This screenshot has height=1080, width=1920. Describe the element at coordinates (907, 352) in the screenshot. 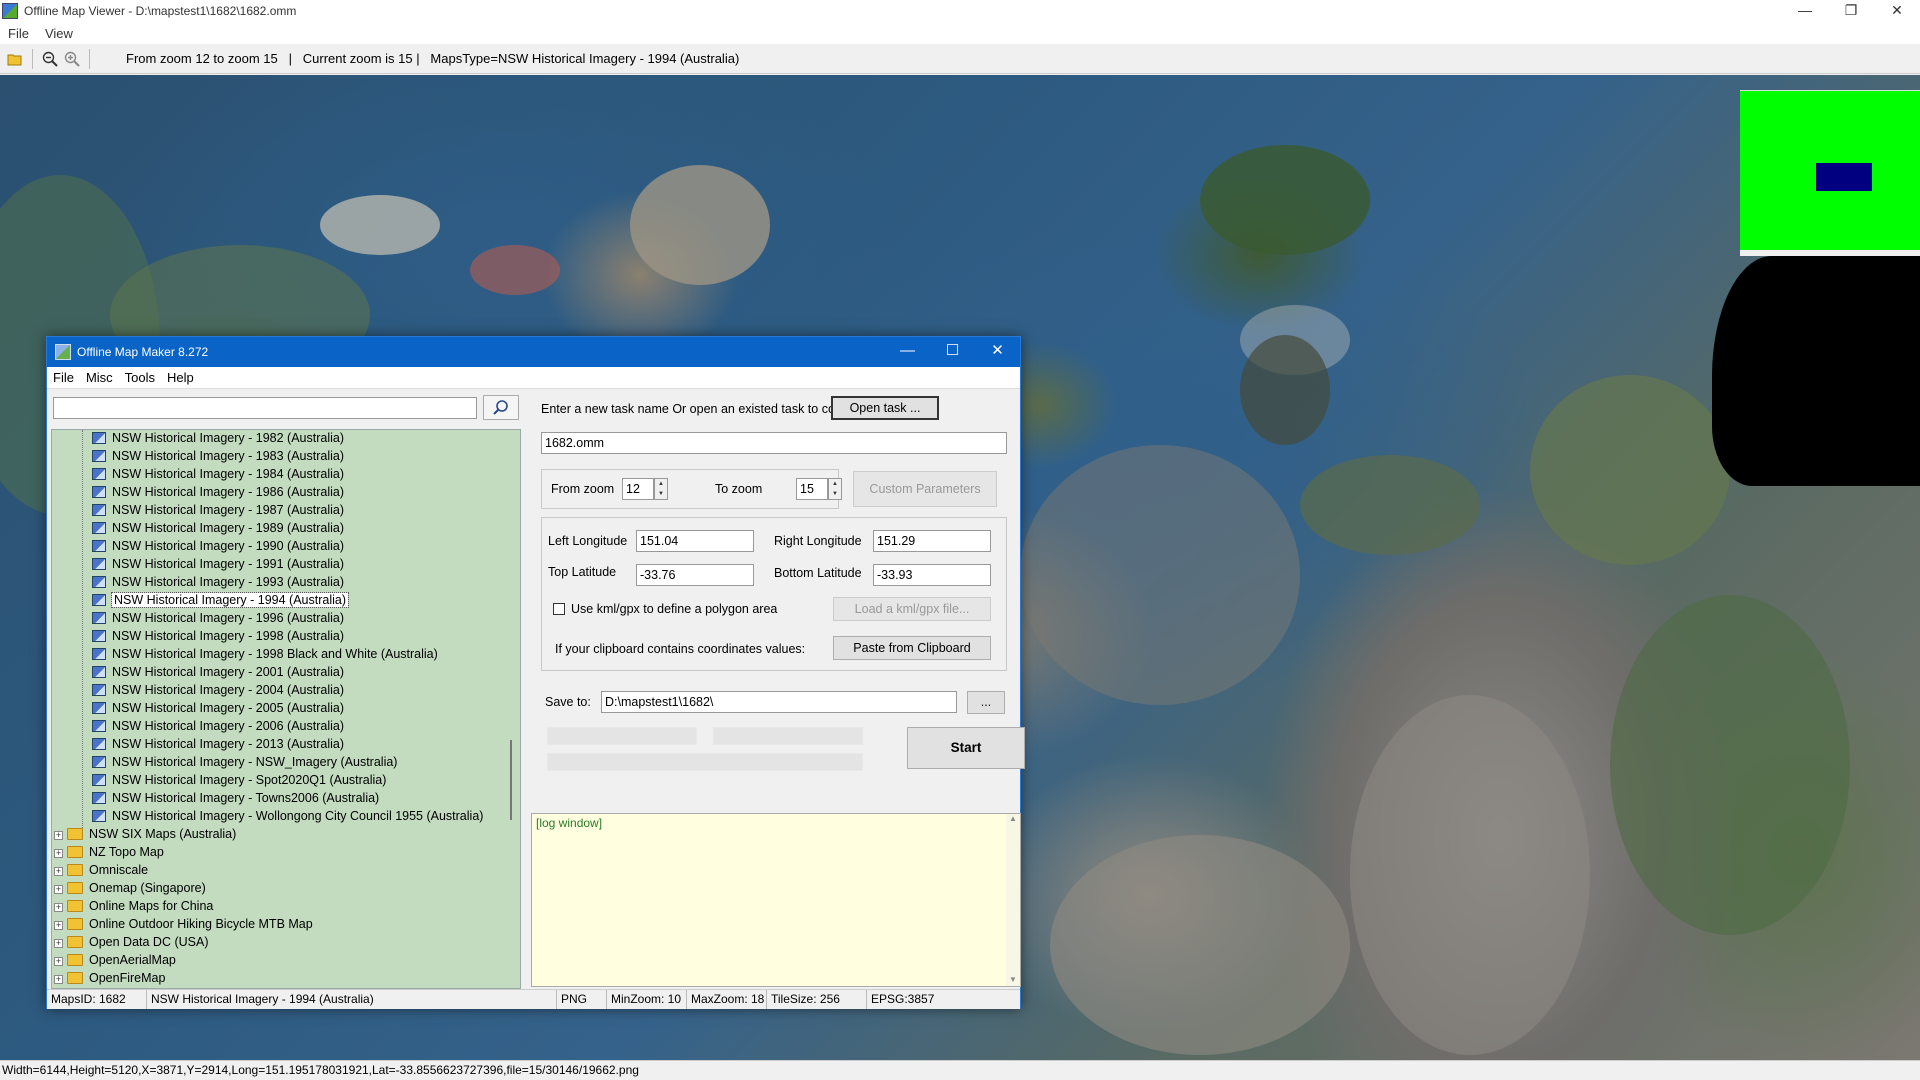

I see `dialog-minimize-button: —` at that location.